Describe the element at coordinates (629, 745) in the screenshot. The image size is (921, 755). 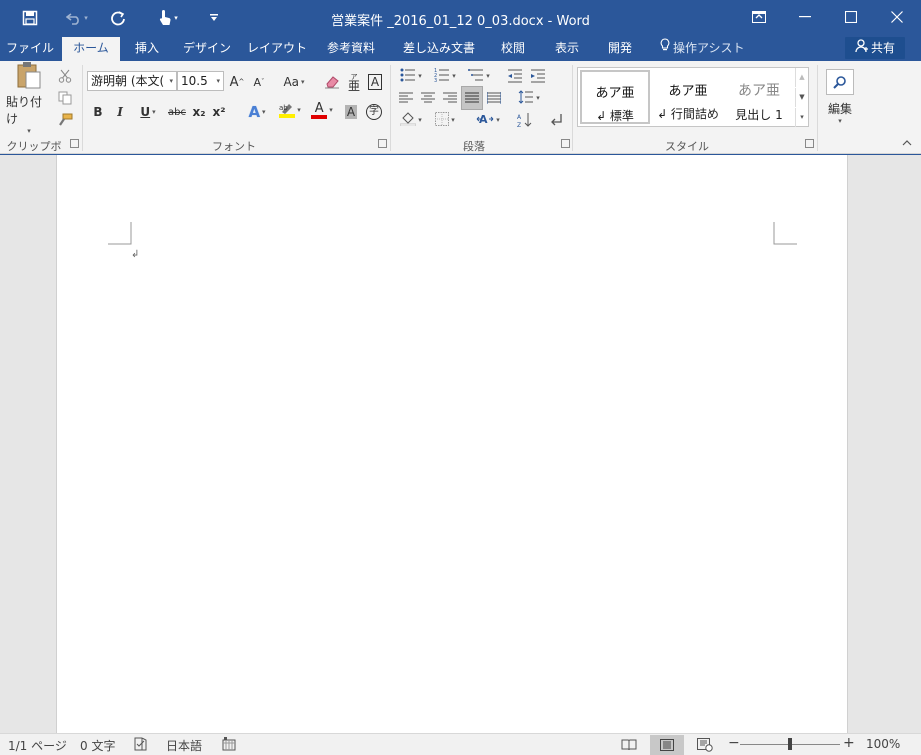
I see `read-mode-icon` at that location.